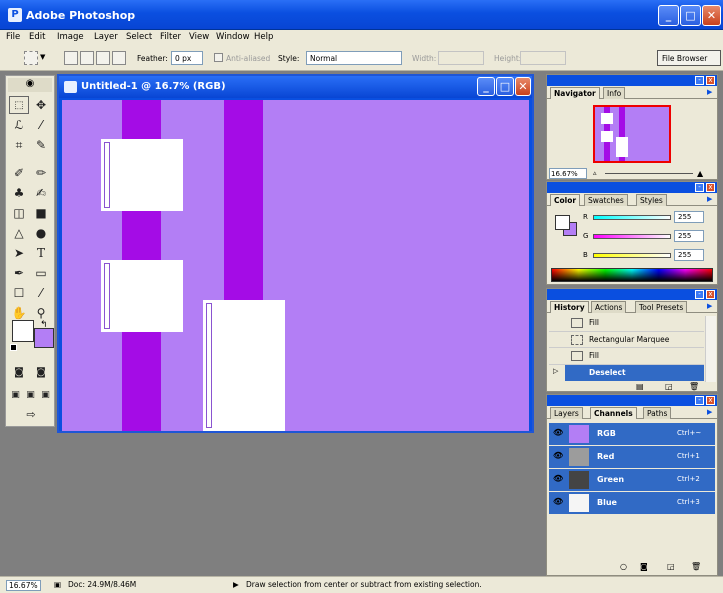 This screenshot has height=593, width=723. I want to click on status-arrow-icon: ▶, so click(236, 584).